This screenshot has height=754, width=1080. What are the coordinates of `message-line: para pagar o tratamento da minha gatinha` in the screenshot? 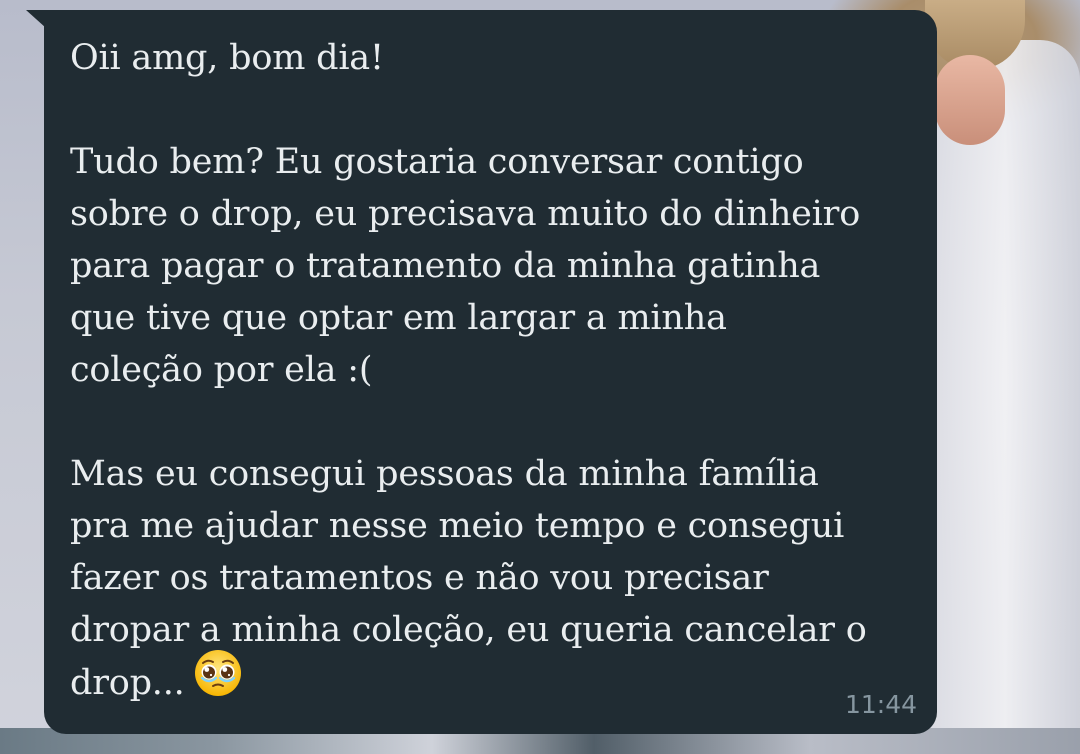 It's located at (445, 266).